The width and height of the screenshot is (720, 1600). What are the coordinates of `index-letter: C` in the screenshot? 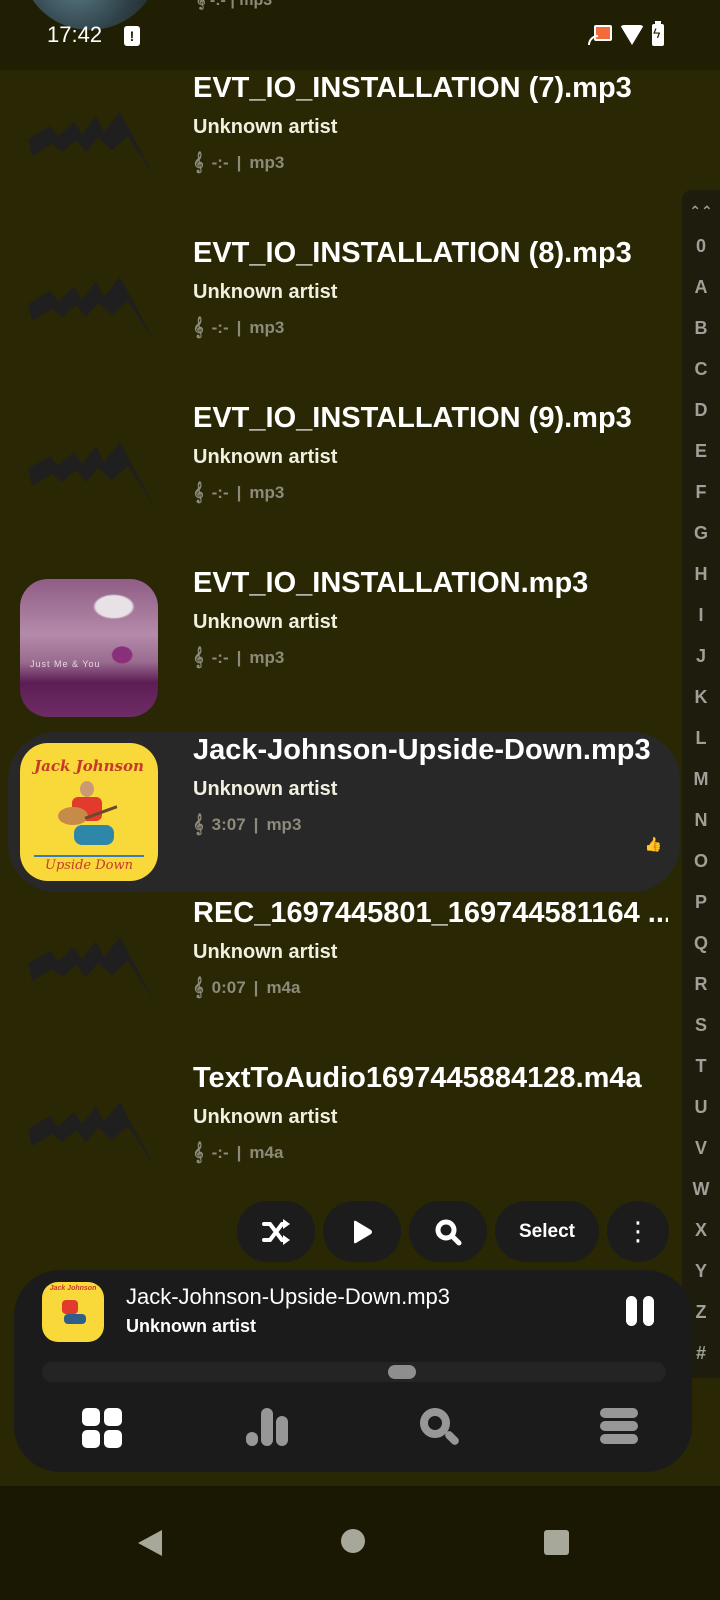 It's located at (701, 369).